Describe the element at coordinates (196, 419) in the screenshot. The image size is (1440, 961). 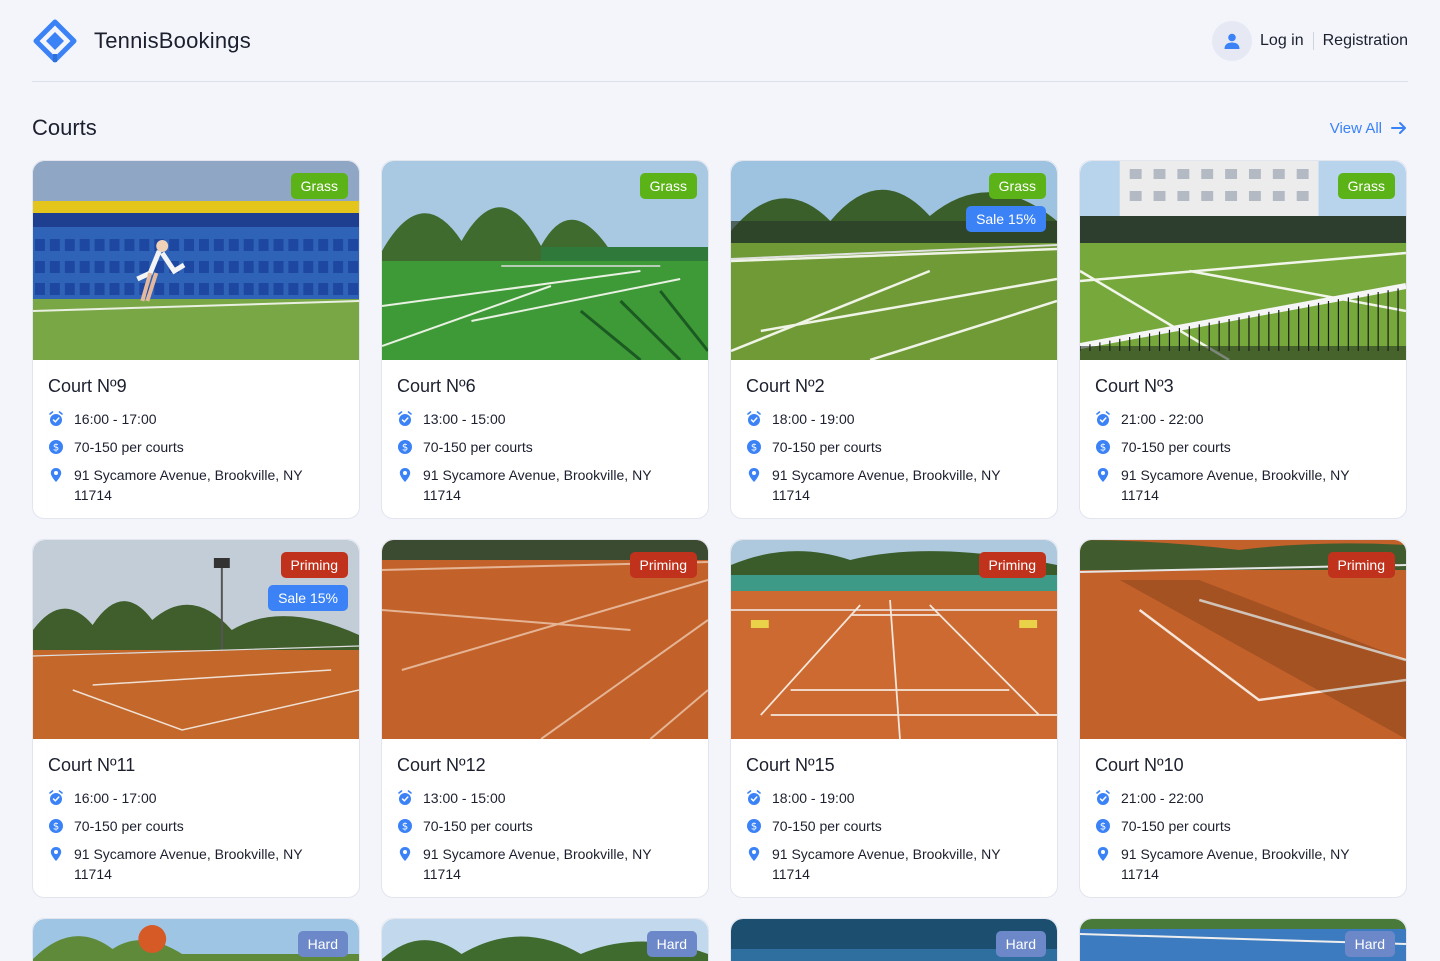
I see `court-time-row: 16:00 - 17:00` at that location.